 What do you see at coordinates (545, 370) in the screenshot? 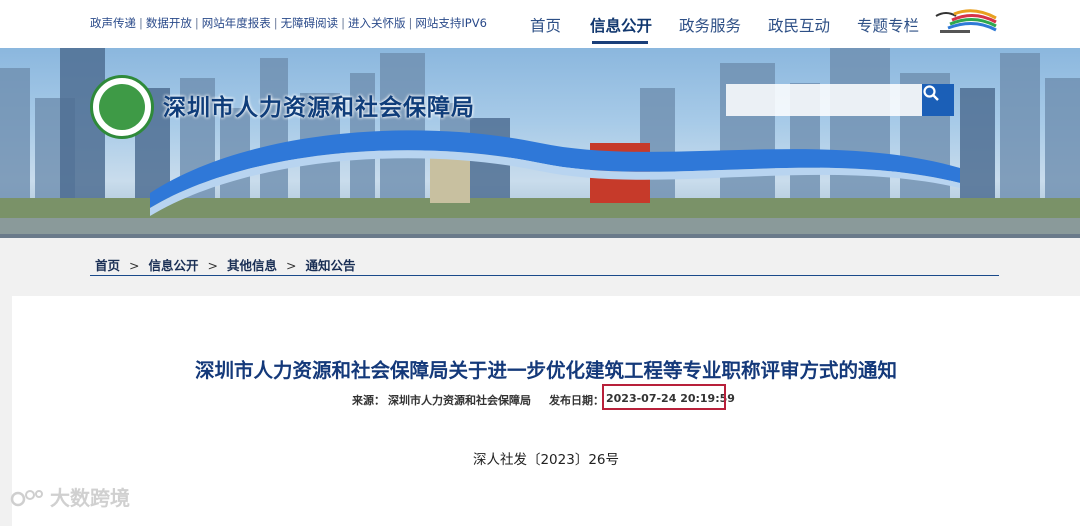
I see `article-title: 深圳市人力资源和社会保障局关于进一步优化建筑工程等专业职称评审方式的通知` at bounding box center [545, 370].